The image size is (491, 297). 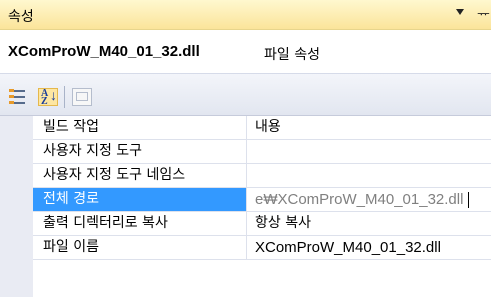 What do you see at coordinates (16, 206) in the screenshot?
I see `grid-gutter` at bounding box center [16, 206].